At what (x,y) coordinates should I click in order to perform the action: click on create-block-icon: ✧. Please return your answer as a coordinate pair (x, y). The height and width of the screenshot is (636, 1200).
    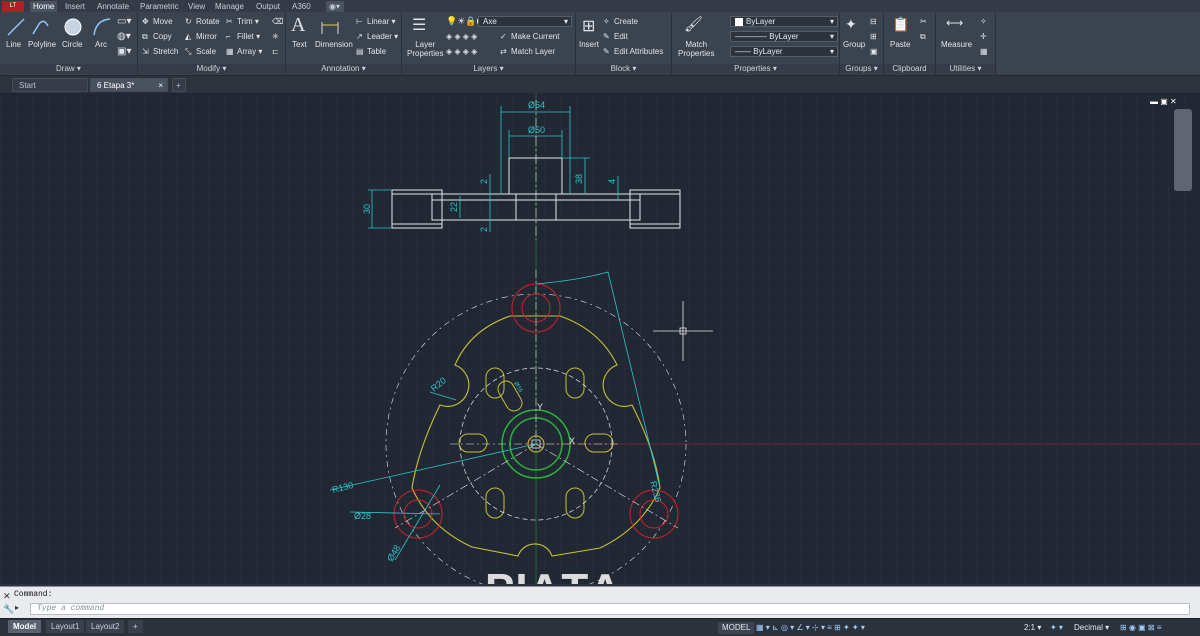
    Looking at the image, I should click on (606, 22).